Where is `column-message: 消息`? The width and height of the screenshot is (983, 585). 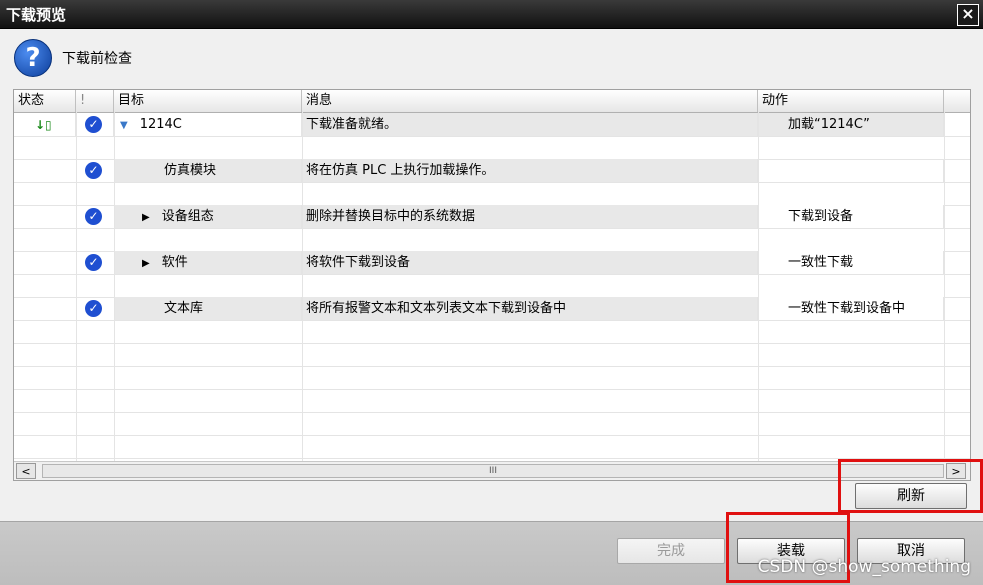
column-message: 消息 is located at coordinates (530, 101).